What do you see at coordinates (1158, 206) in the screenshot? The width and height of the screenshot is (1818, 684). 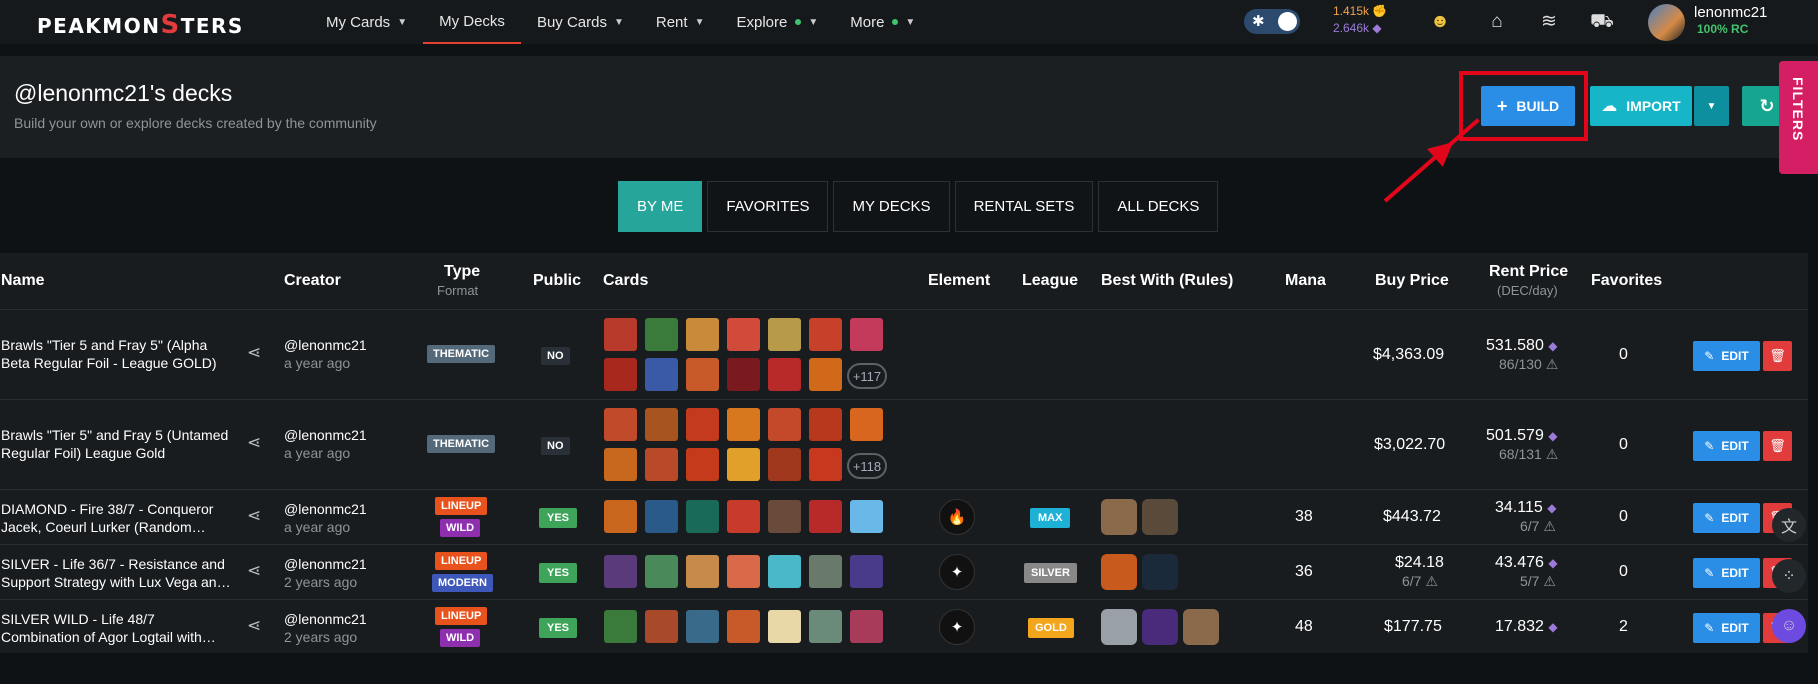 I see `tab-all-decks: ALL DECKS` at bounding box center [1158, 206].